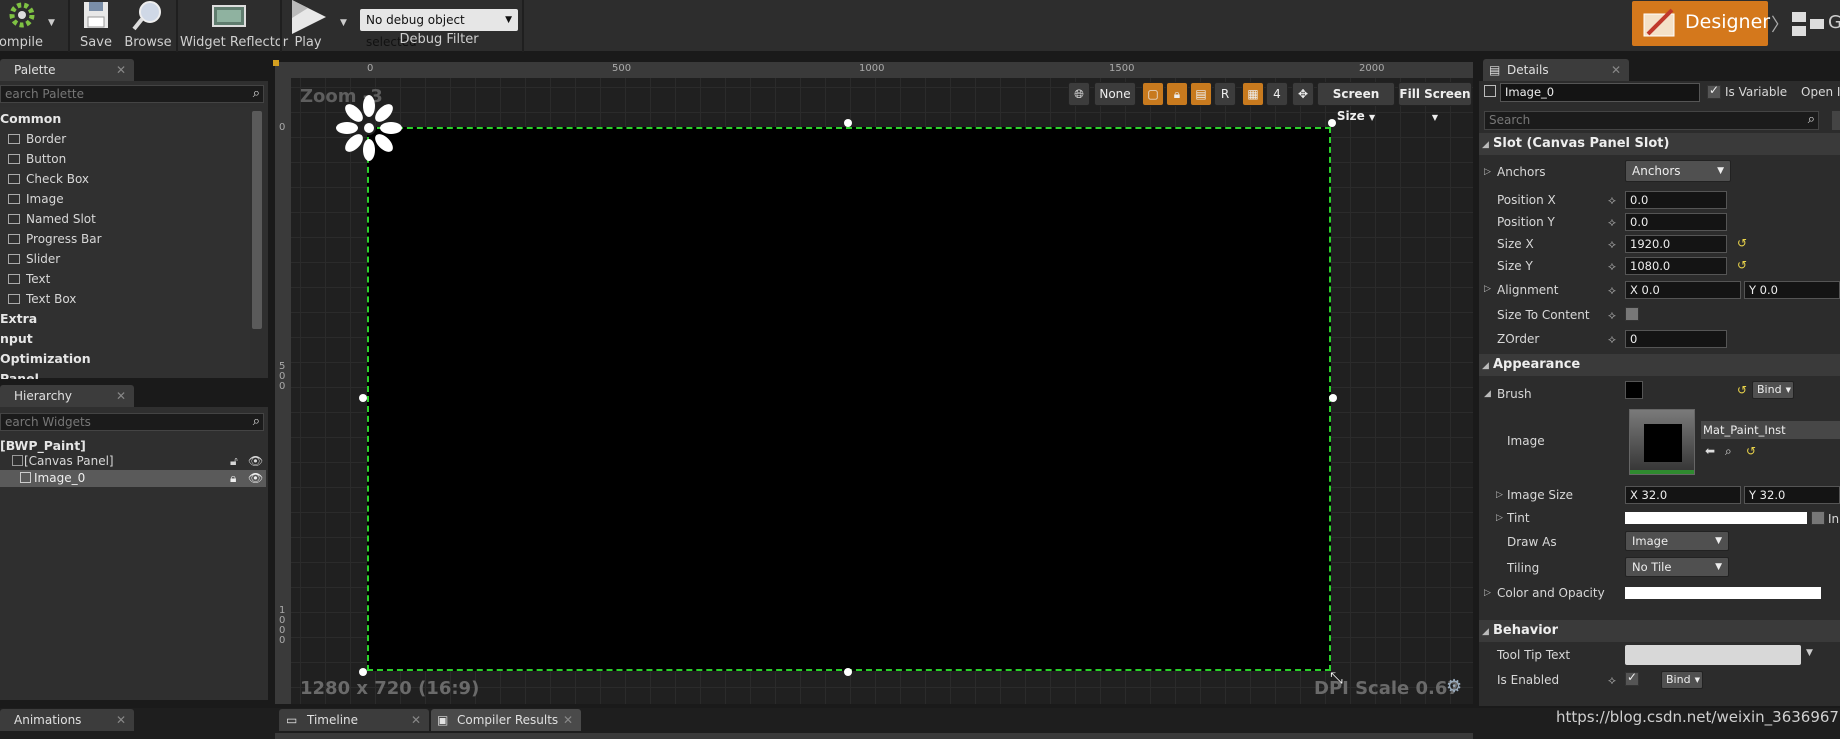  Describe the element at coordinates (33, 159) in the screenshot. I see `palette-item: Button` at that location.